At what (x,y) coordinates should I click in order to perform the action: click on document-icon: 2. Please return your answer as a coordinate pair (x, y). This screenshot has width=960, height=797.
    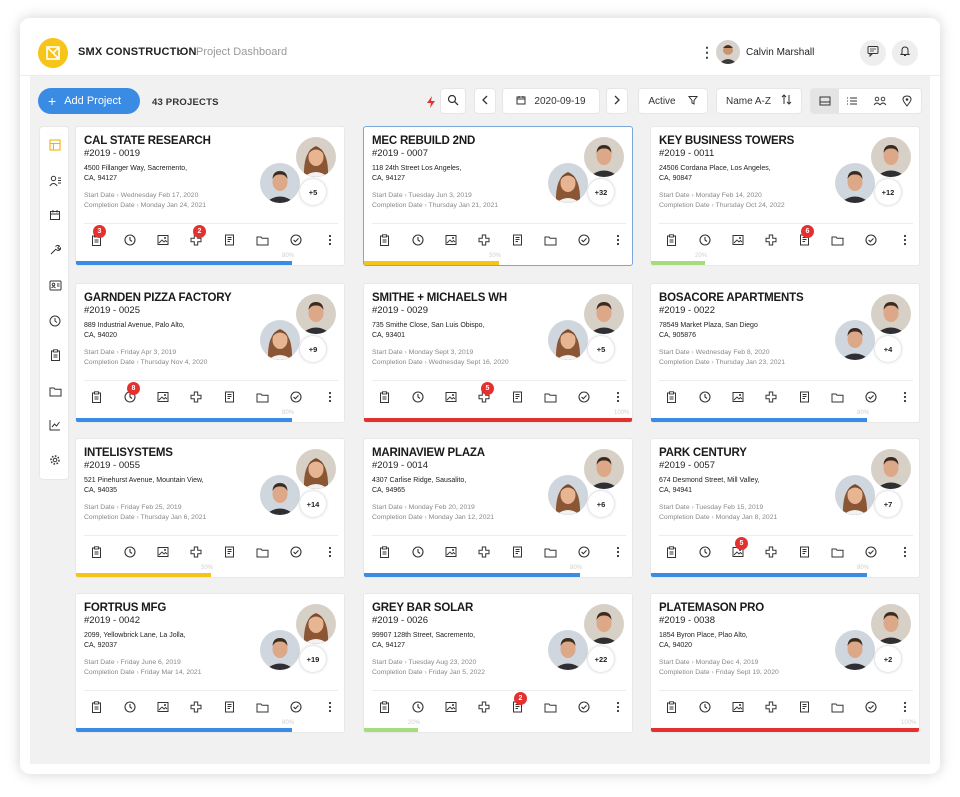
    Looking at the image, I should click on (518, 703).